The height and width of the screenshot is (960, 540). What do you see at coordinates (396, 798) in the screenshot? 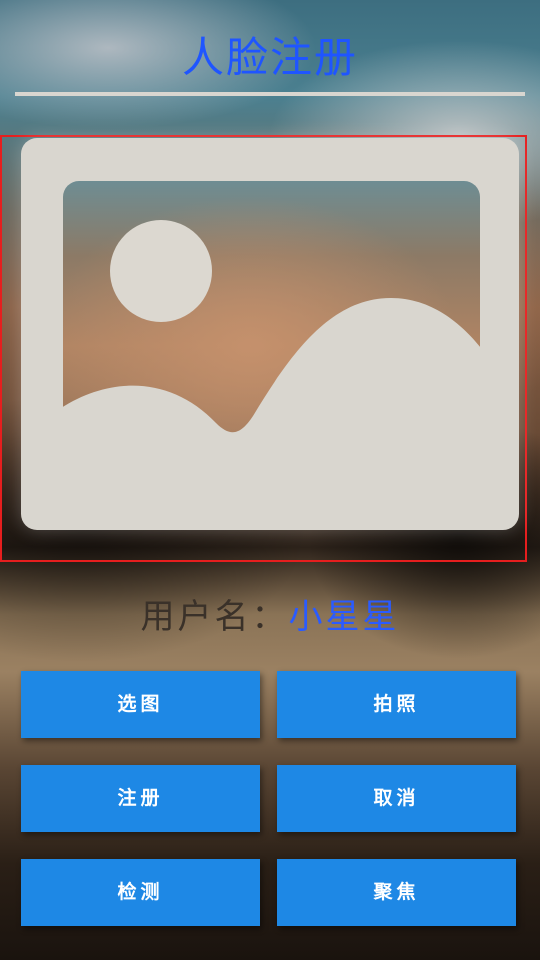
I see `cancel-button: 取消` at bounding box center [396, 798].